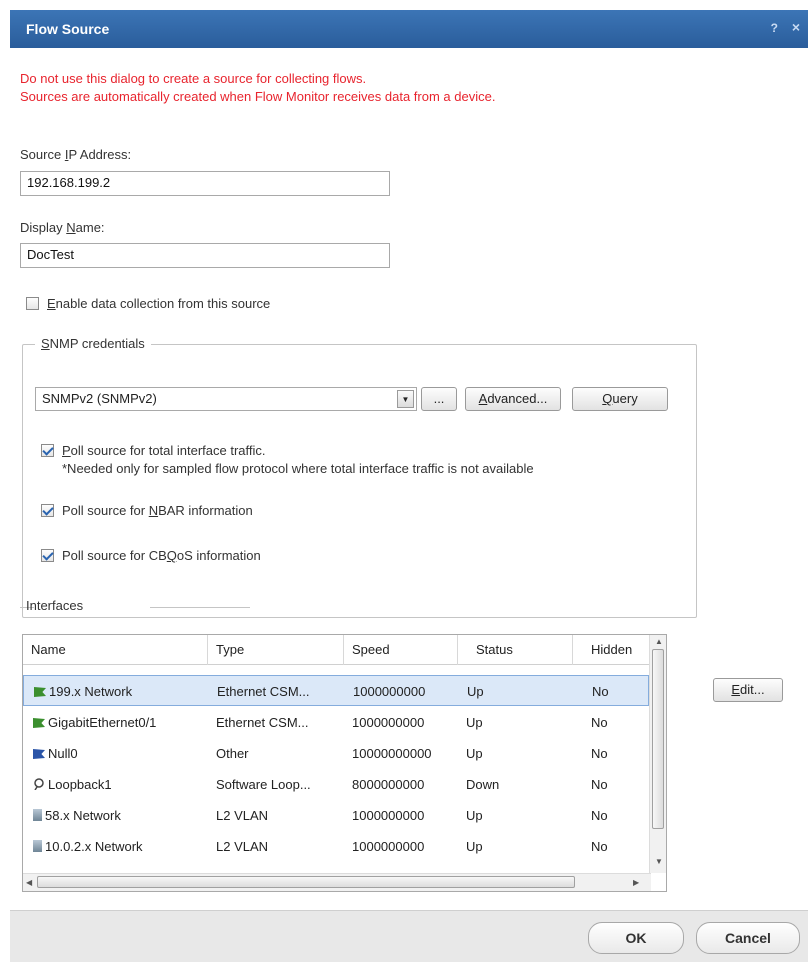  I want to click on dialog-titlebar: Flow Source ? ×, so click(409, 29).